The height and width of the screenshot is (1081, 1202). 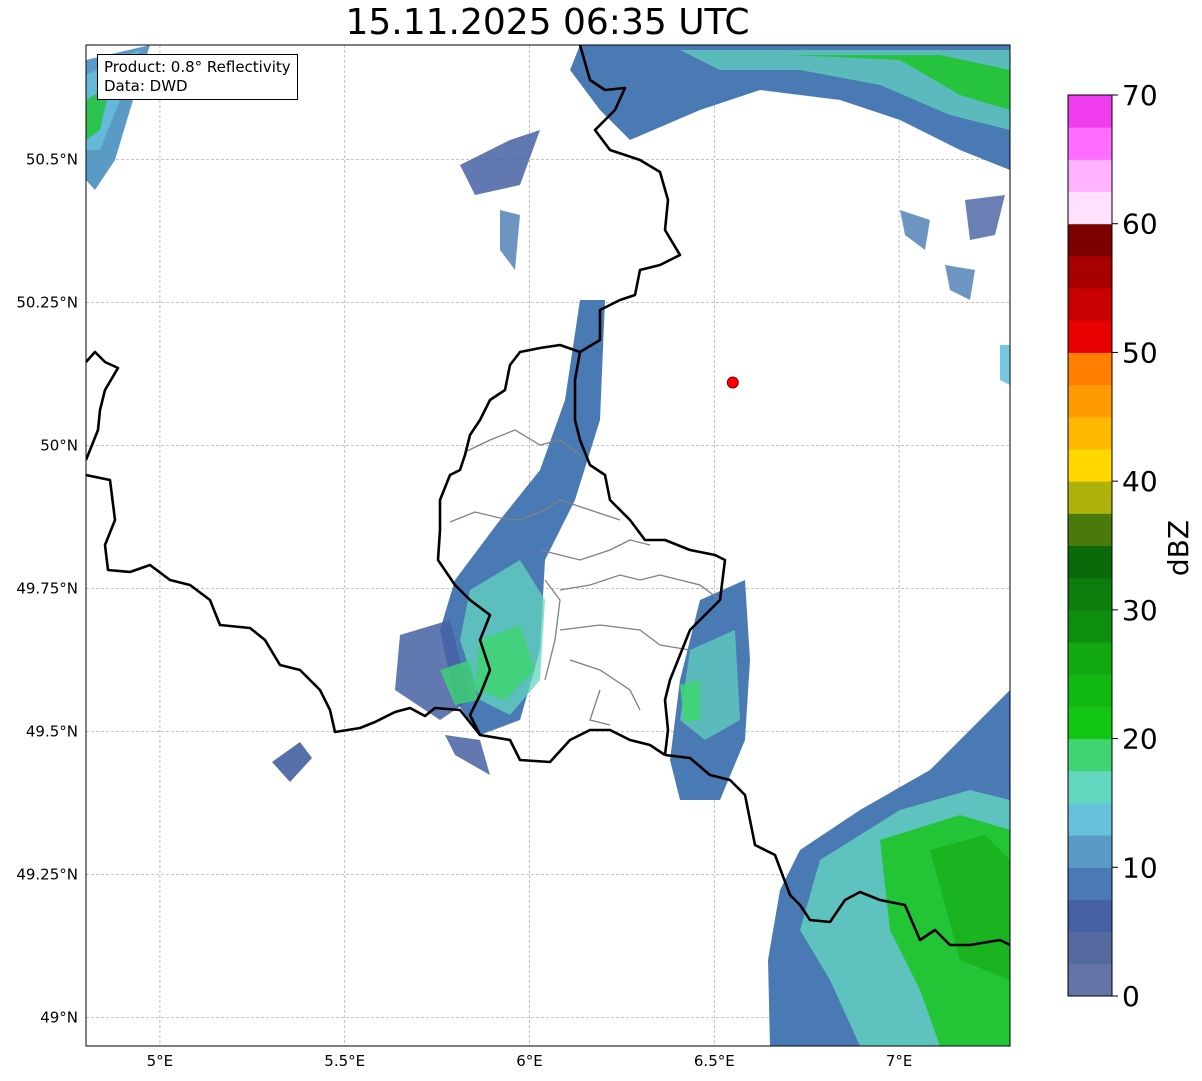 What do you see at coordinates (197, 67) in the screenshot?
I see `product-text: Product: 0.8° Reflectivity` at bounding box center [197, 67].